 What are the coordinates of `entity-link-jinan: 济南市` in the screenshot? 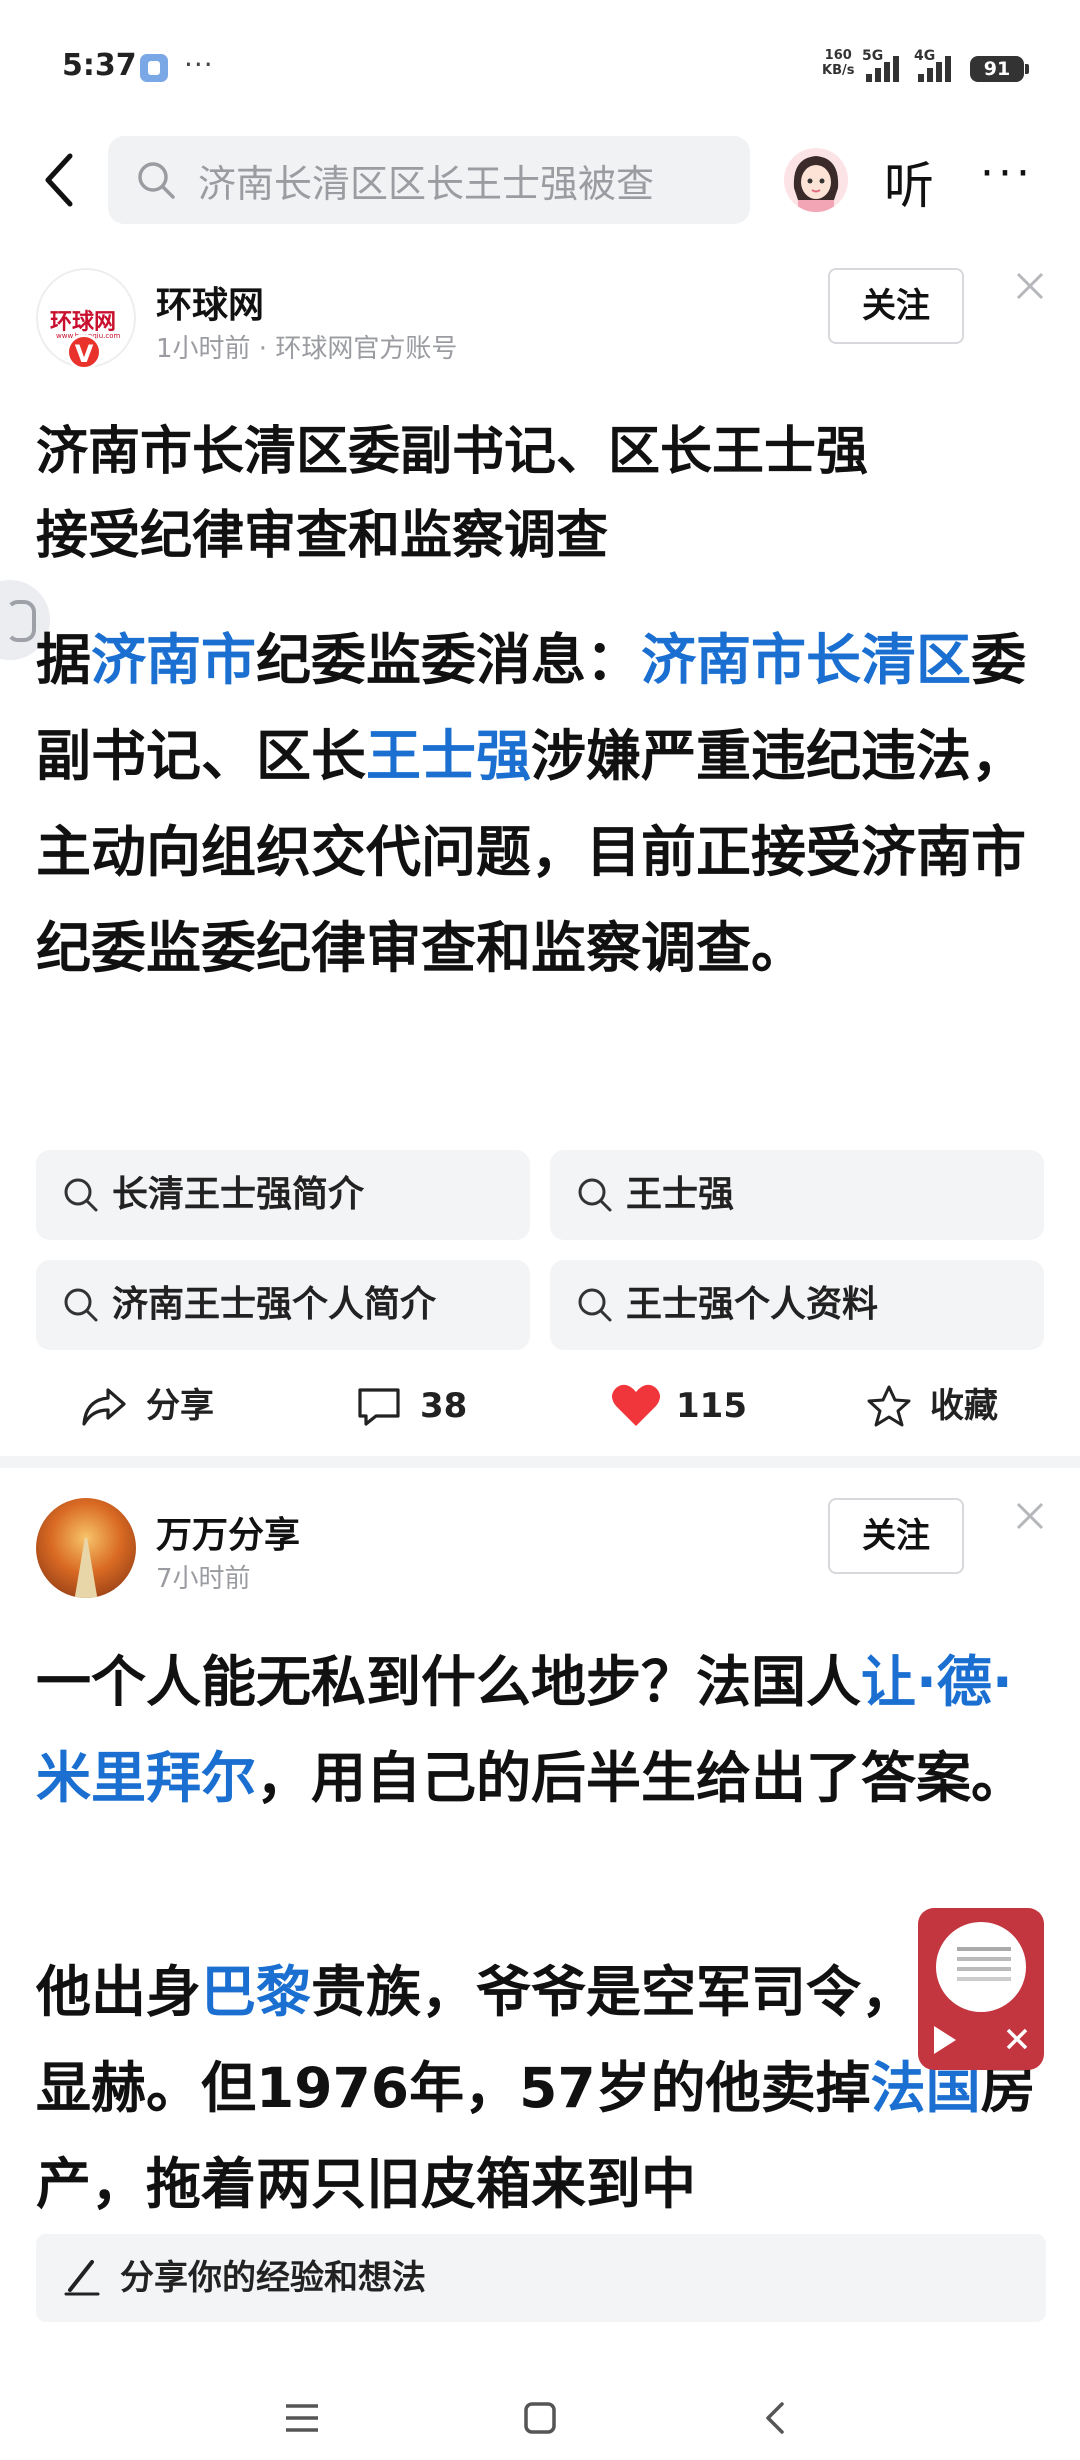 It's located at (173, 660).